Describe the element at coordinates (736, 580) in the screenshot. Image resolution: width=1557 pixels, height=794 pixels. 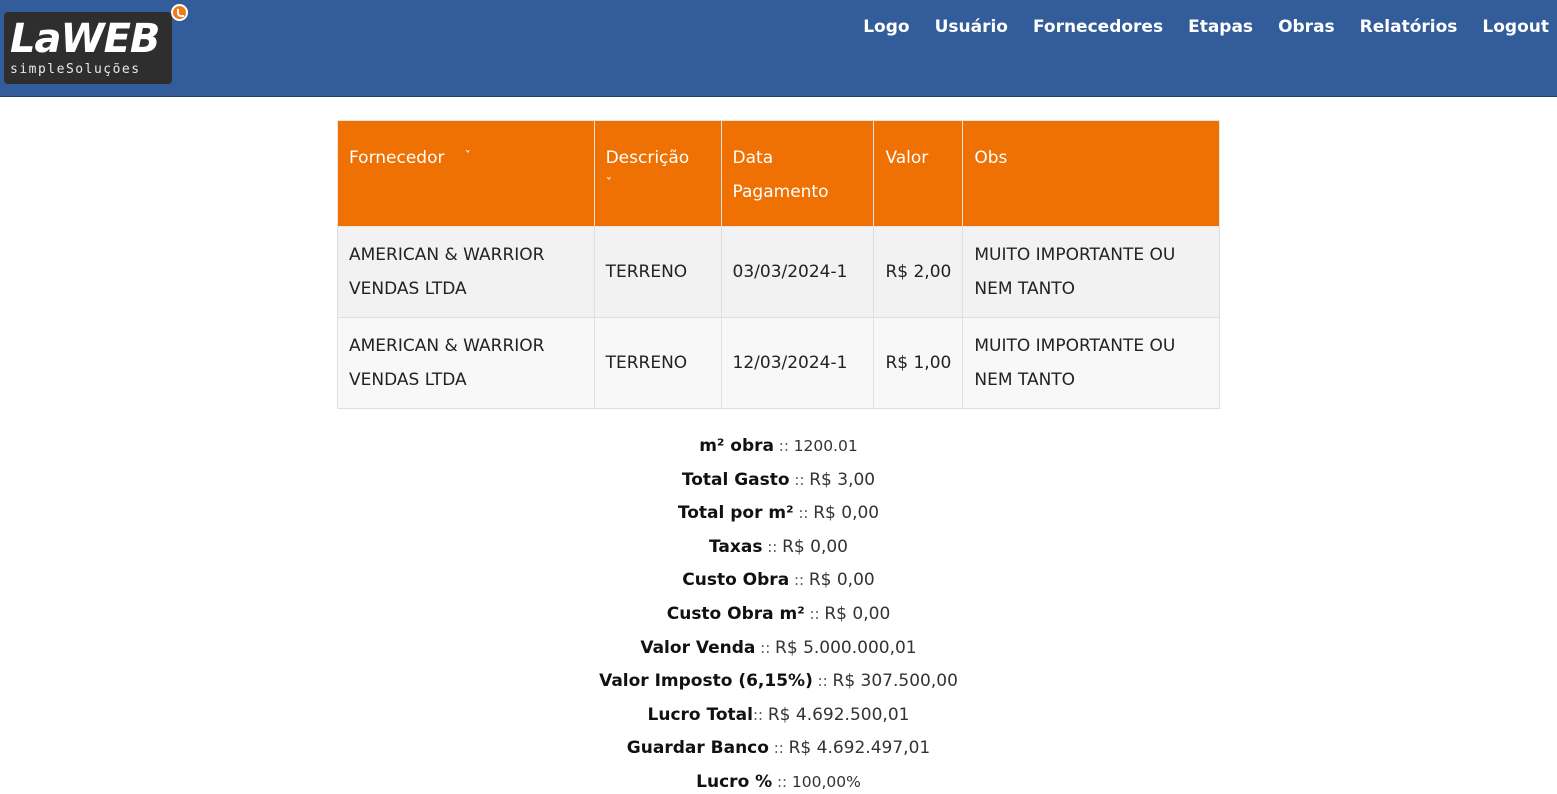
I see `summary-label: Custo Obra` at that location.